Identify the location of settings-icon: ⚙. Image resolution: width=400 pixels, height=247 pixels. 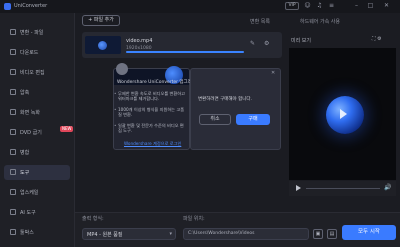
(266, 43).